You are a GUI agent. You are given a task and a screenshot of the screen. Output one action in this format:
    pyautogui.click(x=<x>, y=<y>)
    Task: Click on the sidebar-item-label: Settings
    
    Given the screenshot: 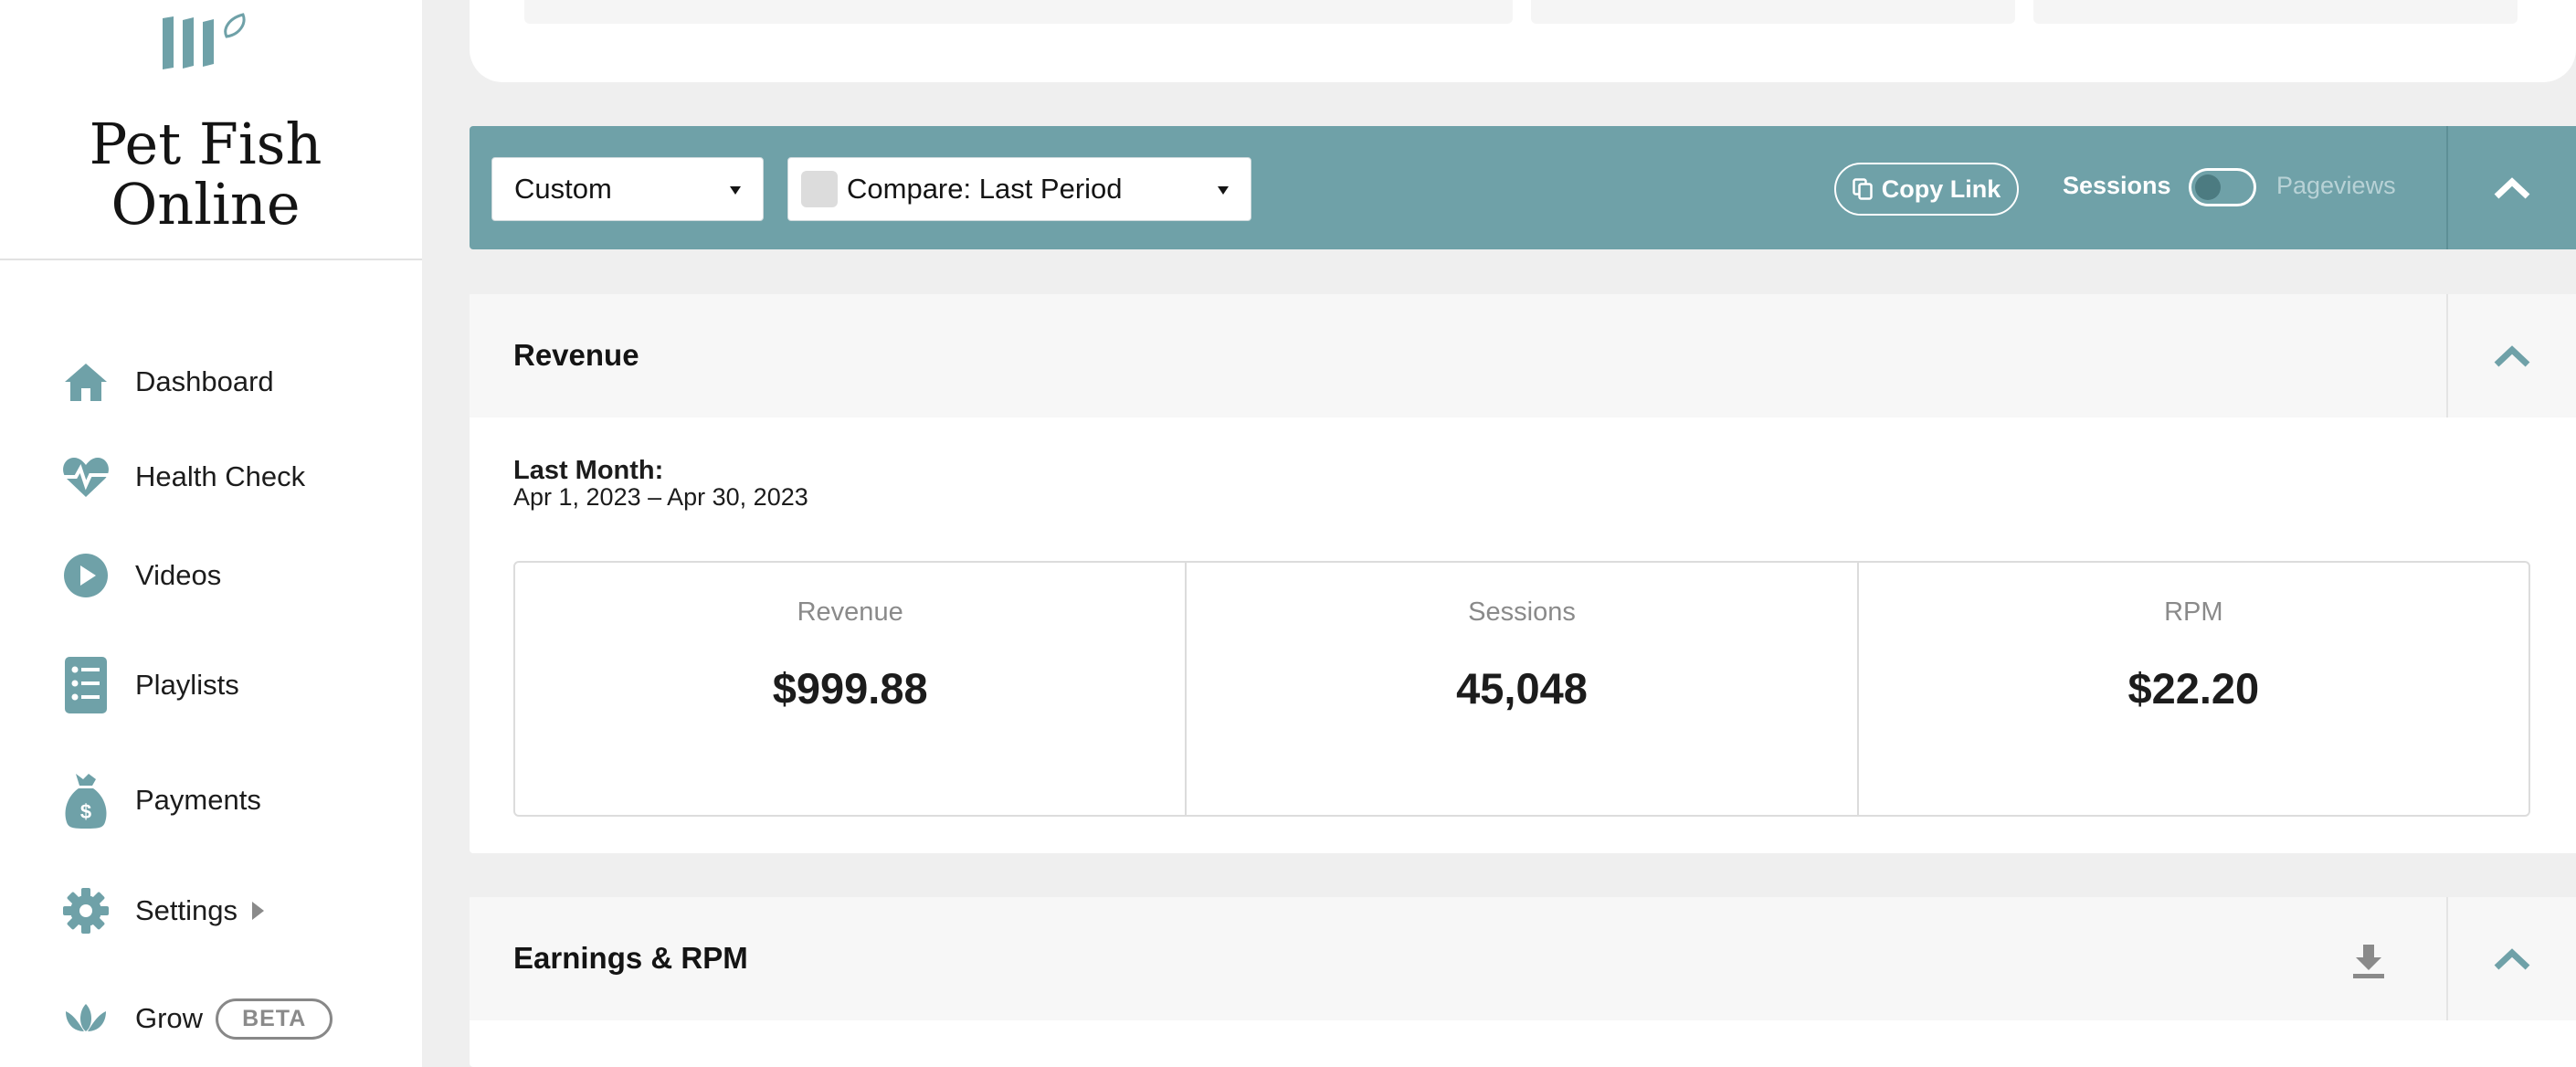 What is the action you would take?
    pyautogui.click(x=186, y=910)
    